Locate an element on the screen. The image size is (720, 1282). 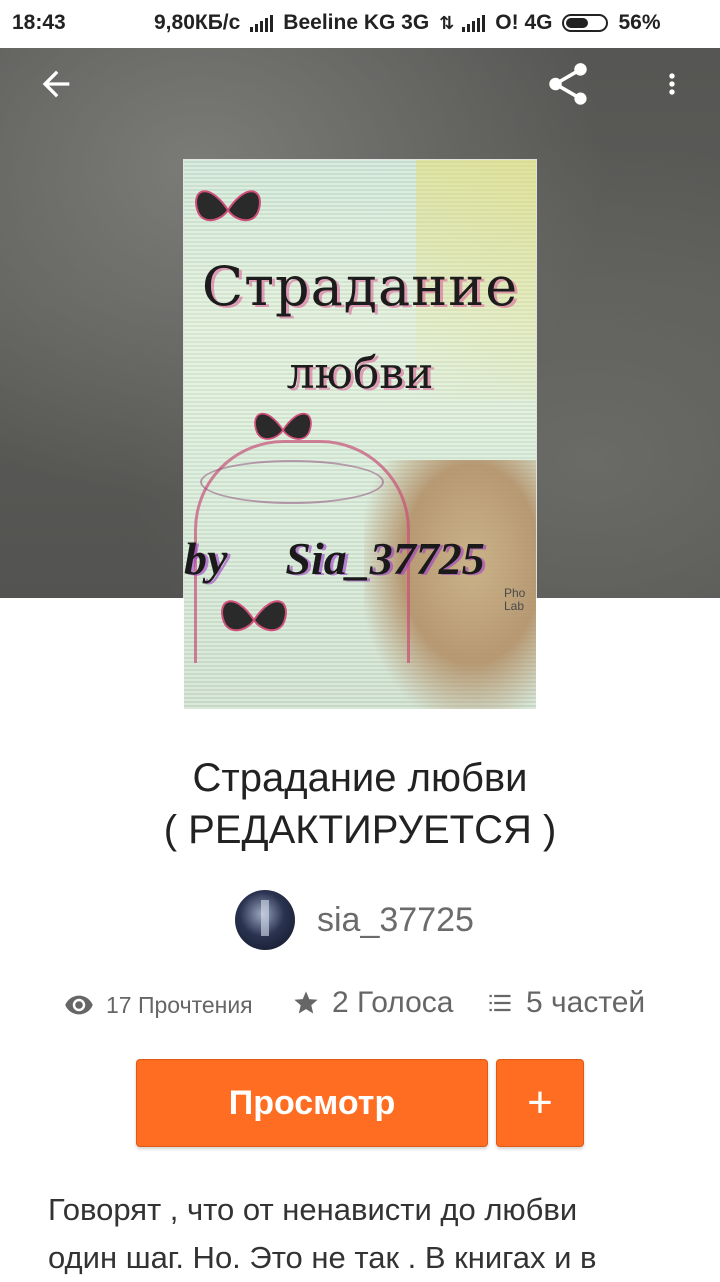
parts-stat: 5 частей is located at coordinates (565, 1003).